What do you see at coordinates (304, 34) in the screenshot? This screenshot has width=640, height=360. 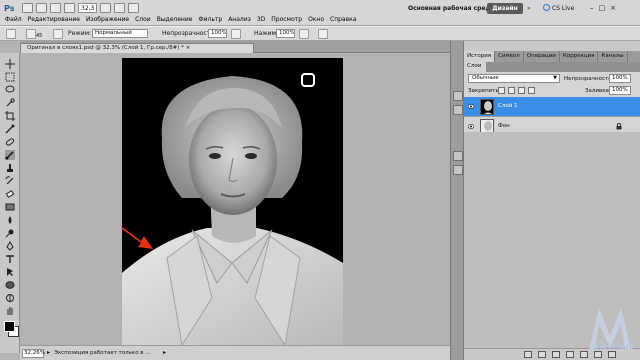 I see `airbrush-icon` at bounding box center [304, 34].